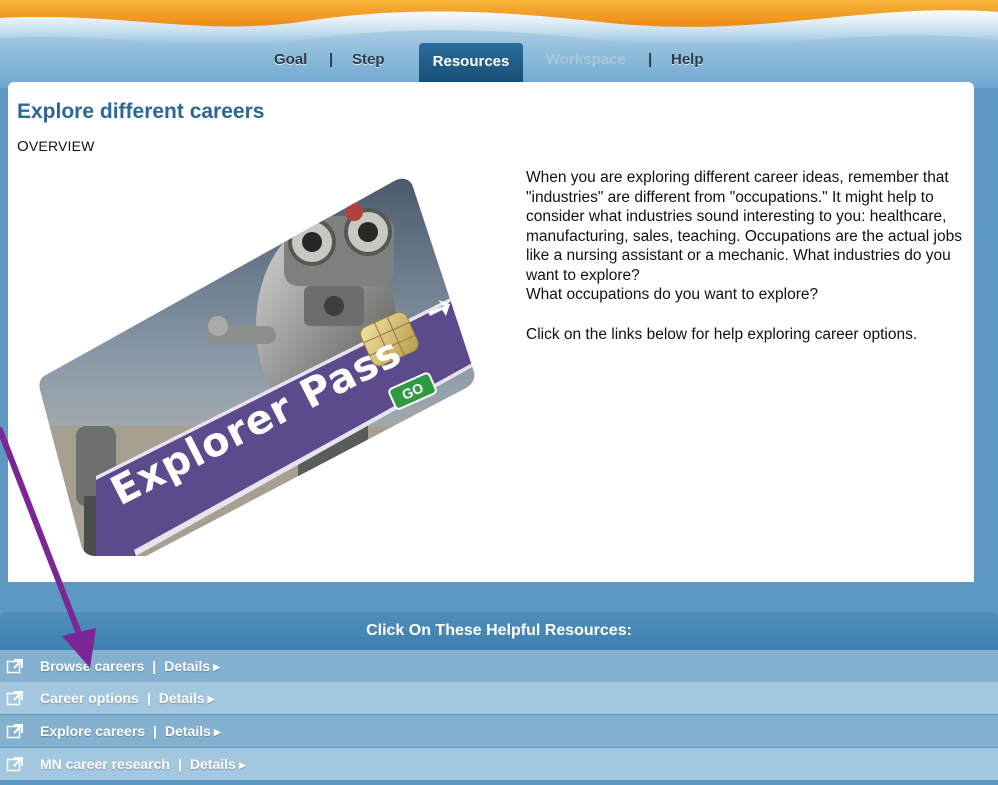  Describe the element at coordinates (471, 62) in the screenshot. I see `tab-resources: Resources` at that location.